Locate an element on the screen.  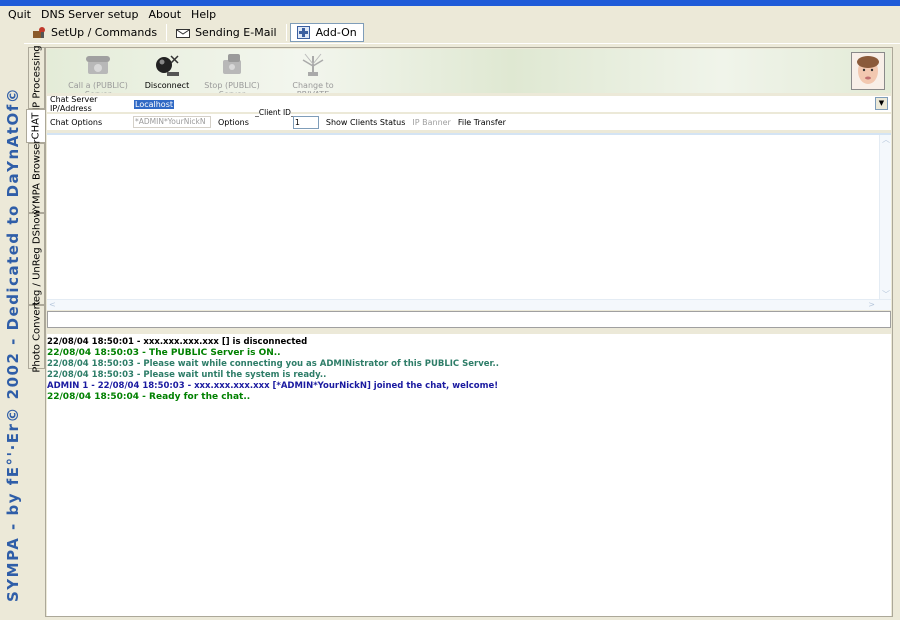
scroll-left-icon: < is located at coordinates (52, 305).